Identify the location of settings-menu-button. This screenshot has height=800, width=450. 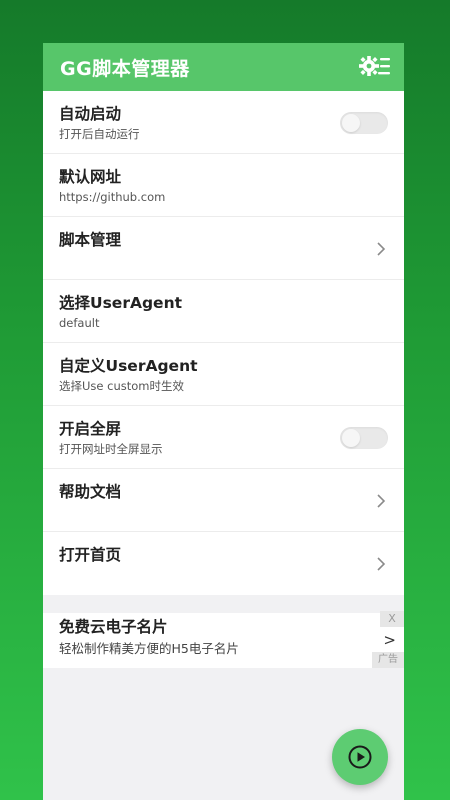
(375, 67).